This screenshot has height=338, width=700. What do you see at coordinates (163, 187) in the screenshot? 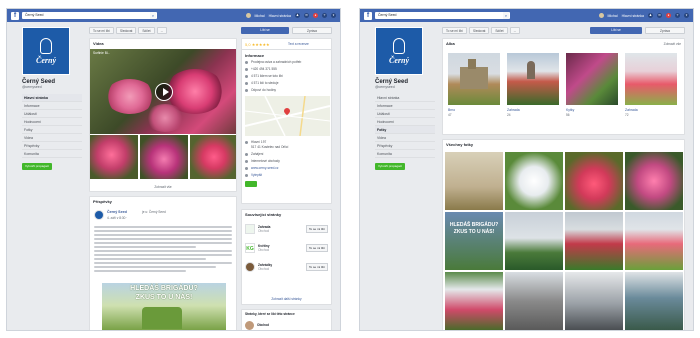
I see `videos-see-all-link: Zobrazit vše` at bounding box center [163, 187].